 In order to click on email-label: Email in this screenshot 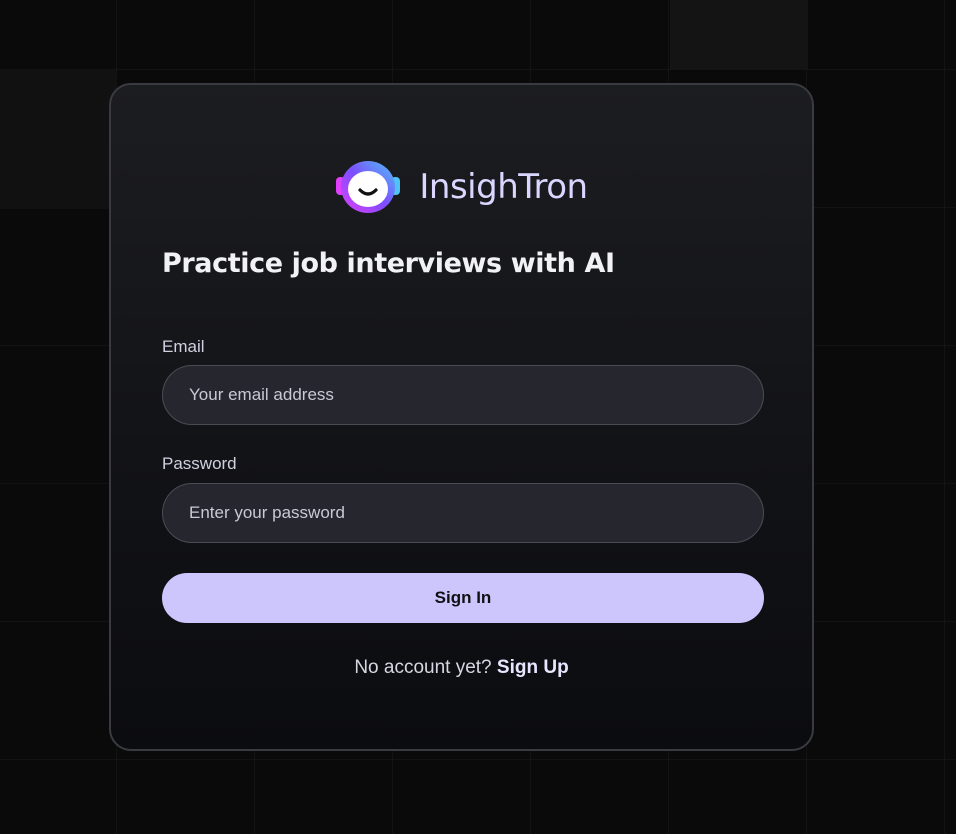, I will do `click(183, 346)`.